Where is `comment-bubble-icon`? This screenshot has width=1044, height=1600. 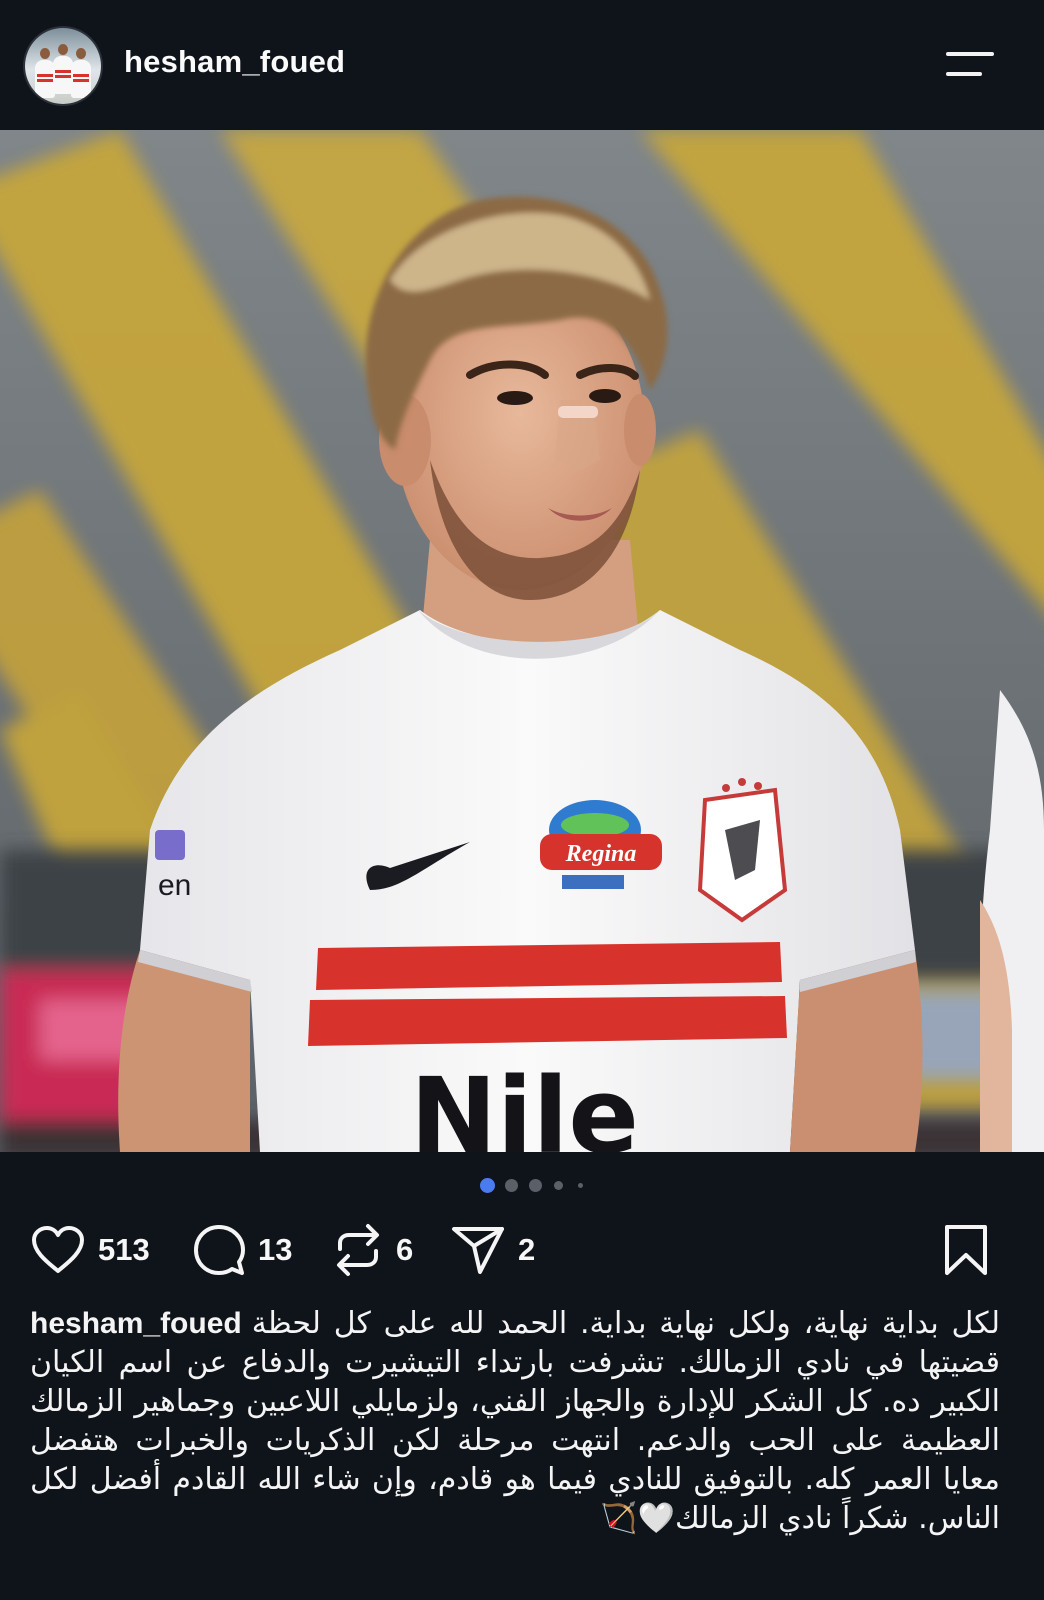 comment-bubble-icon is located at coordinates (219, 1250).